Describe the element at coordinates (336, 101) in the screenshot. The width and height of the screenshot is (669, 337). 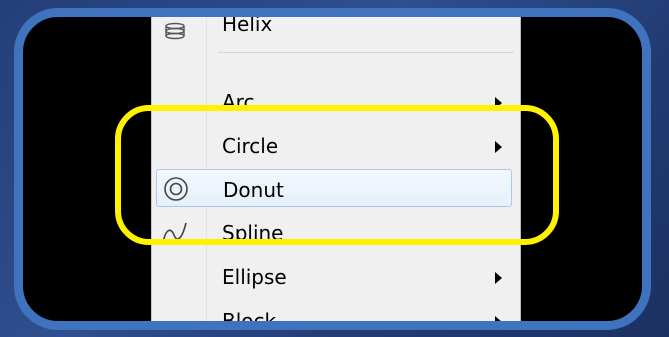
I see `menu-item-arc: Arc` at that location.